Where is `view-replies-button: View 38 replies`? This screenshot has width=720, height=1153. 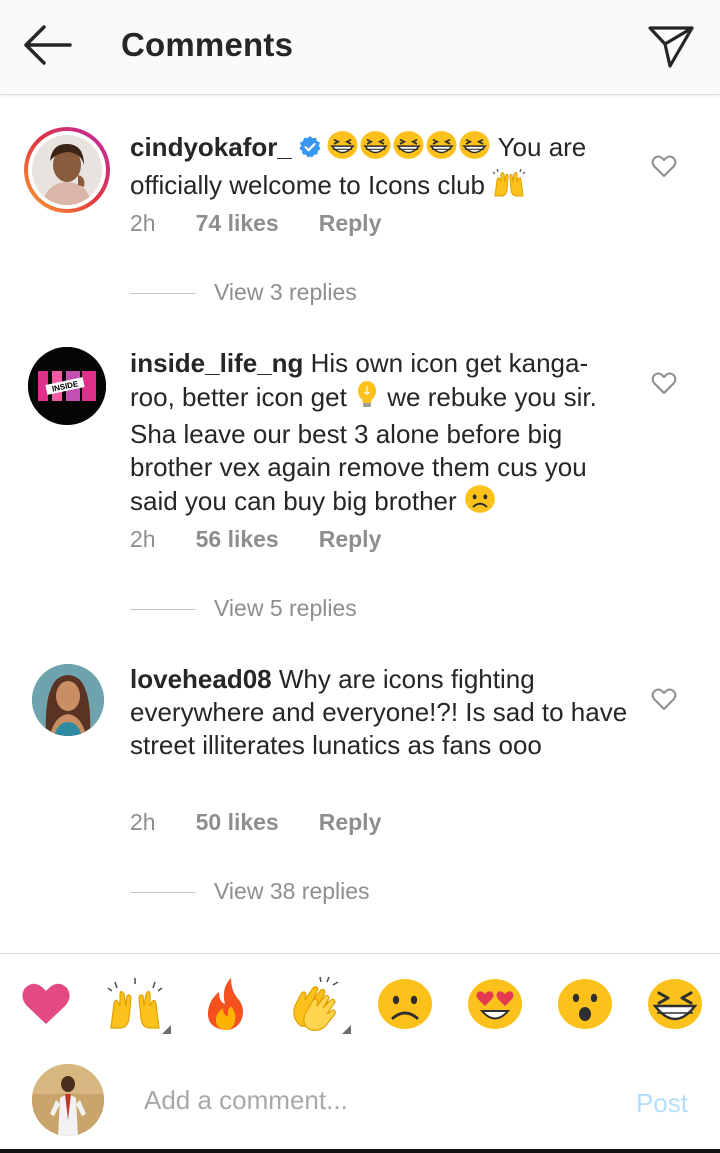
view-replies-button: View 38 replies is located at coordinates (250, 891).